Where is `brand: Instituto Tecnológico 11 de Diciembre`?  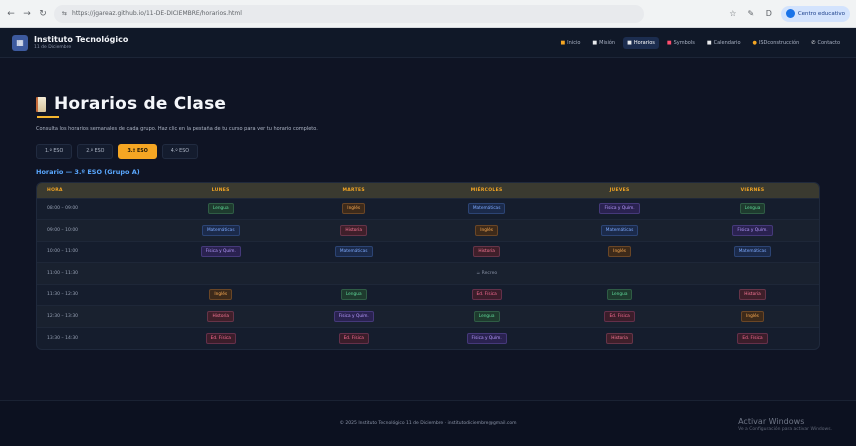
brand: Instituto Tecnológico 11 de Diciembre is located at coordinates (81, 42).